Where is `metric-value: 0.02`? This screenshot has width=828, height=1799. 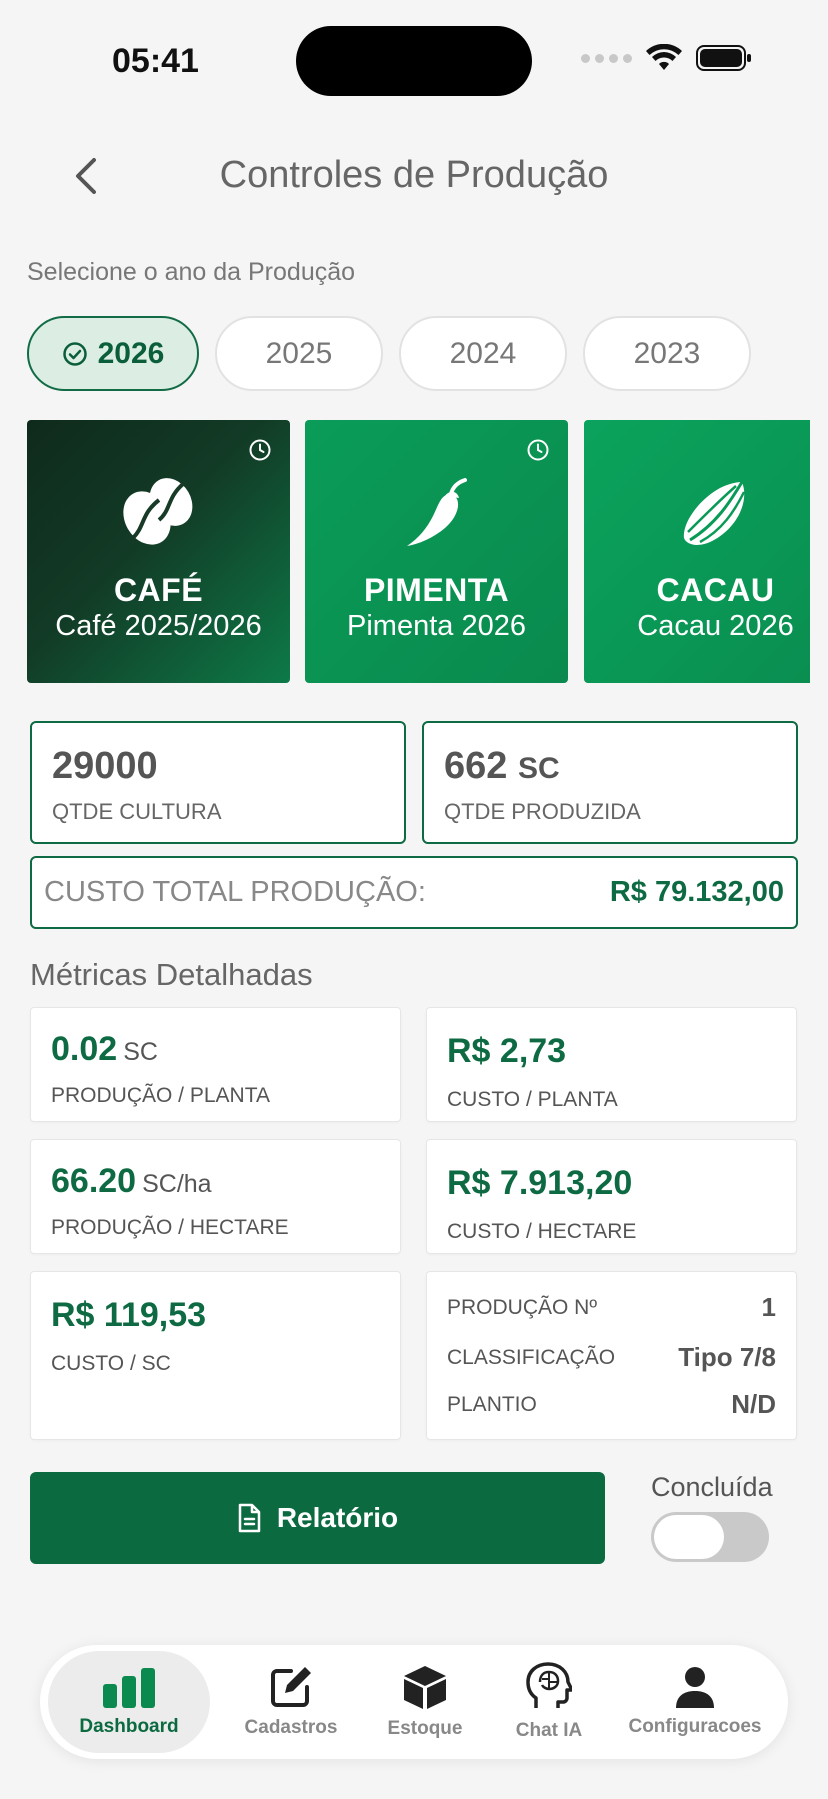 metric-value: 0.02 is located at coordinates (84, 1049).